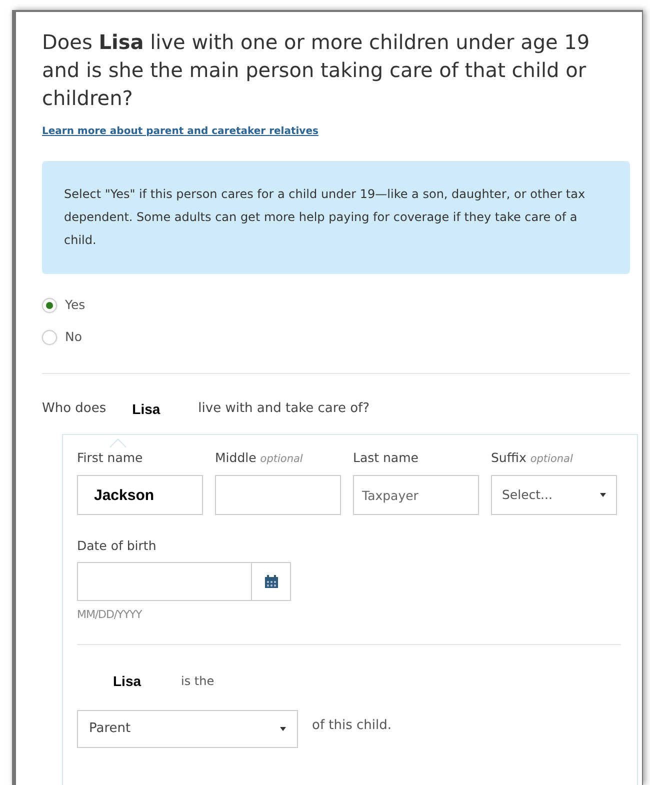 This screenshot has width=650, height=785. Describe the element at coordinates (187, 729) in the screenshot. I see `relationship-select: Parent` at that location.